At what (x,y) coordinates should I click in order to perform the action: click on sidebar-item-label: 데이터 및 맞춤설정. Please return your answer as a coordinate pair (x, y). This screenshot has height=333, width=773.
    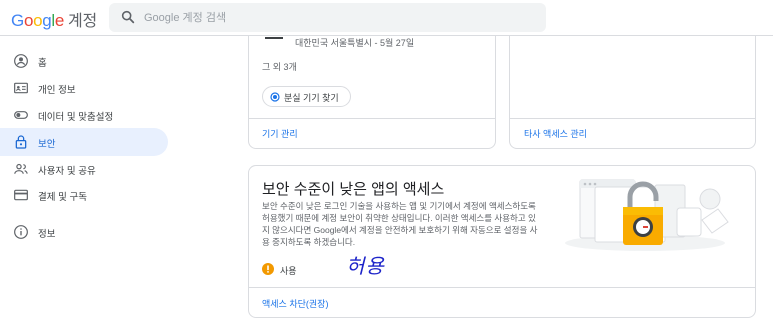
    Looking at the image, I should click on (76, 117).